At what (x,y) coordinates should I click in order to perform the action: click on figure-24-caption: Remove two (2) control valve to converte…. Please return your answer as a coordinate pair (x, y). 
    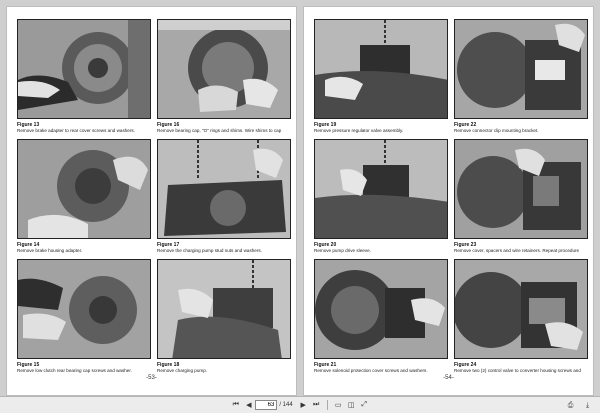
    Looking at the image, I should click on (517, 370).